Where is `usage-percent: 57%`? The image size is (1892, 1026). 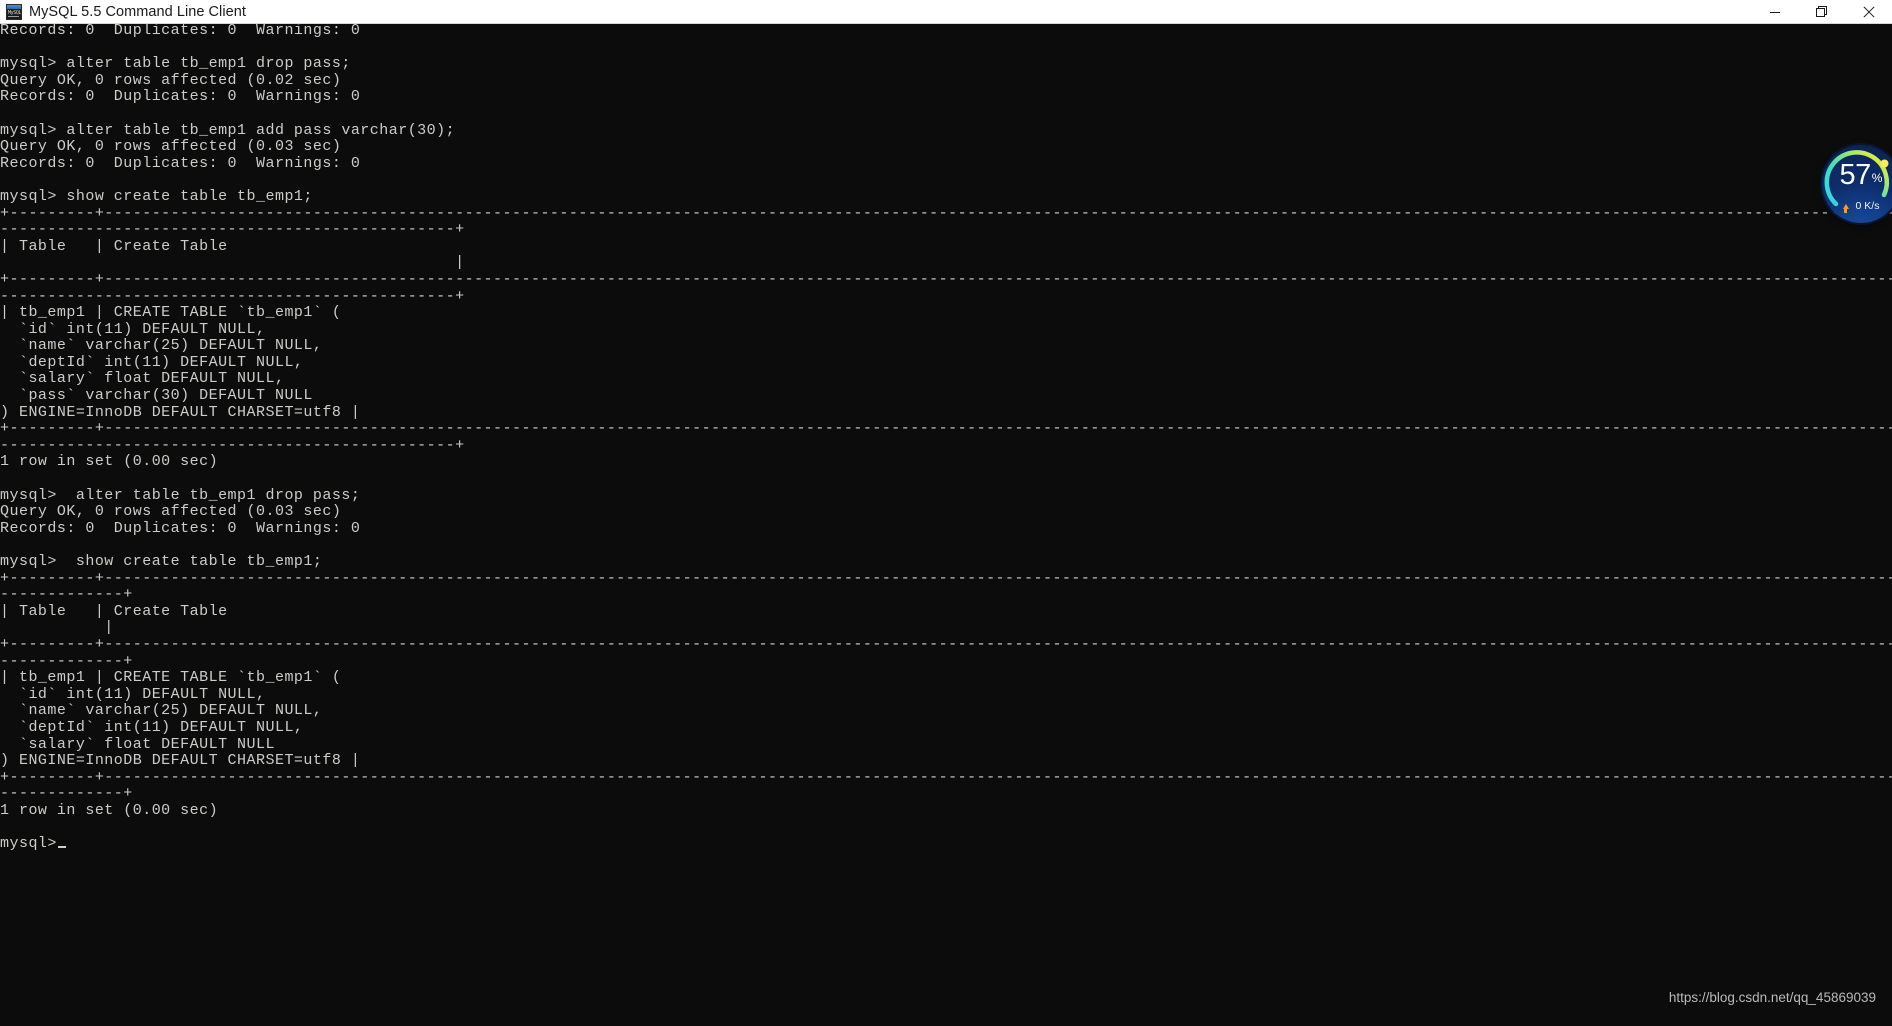
usage-percent: 57% is located at coordinates (1857, 175).